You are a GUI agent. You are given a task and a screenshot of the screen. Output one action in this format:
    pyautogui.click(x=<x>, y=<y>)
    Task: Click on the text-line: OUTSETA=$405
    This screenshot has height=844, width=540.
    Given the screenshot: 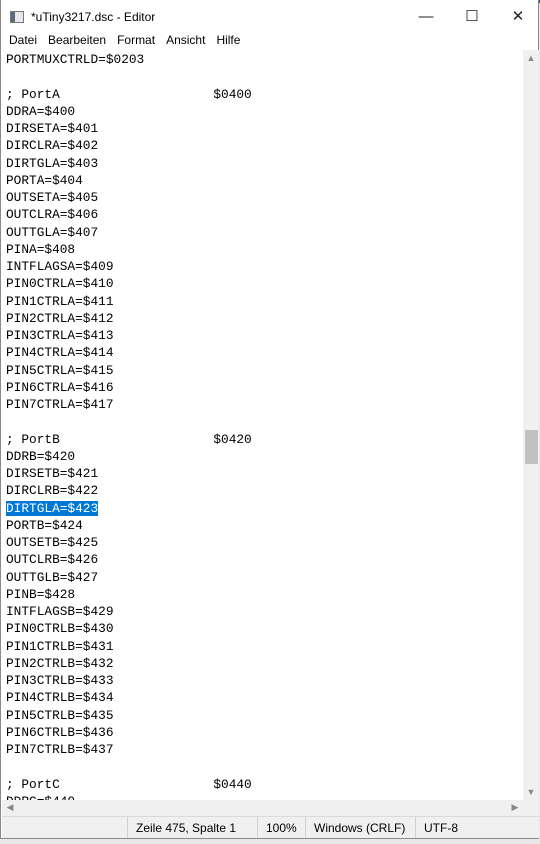 What is the action you would take?
    pyautogui.click(x=264, y=197)
    